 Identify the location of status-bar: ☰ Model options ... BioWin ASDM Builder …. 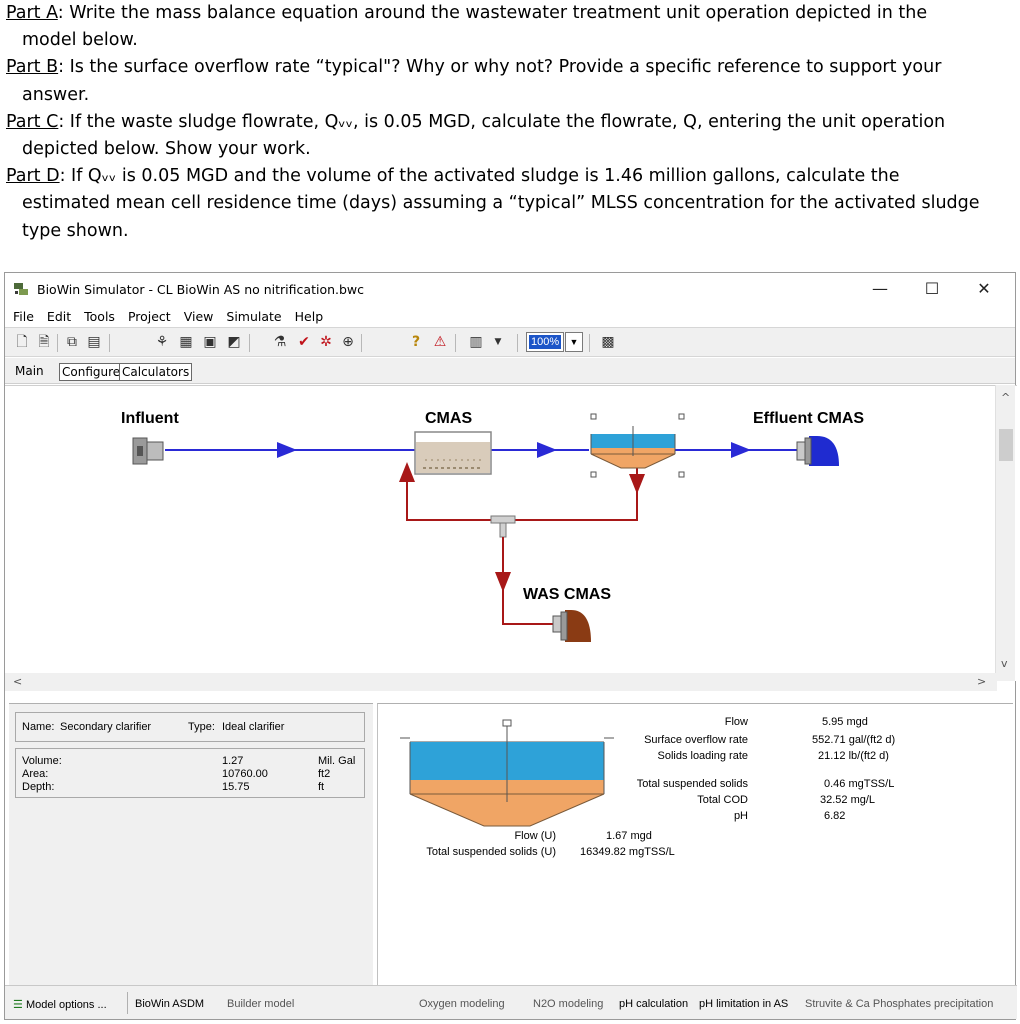
(511, 1002).